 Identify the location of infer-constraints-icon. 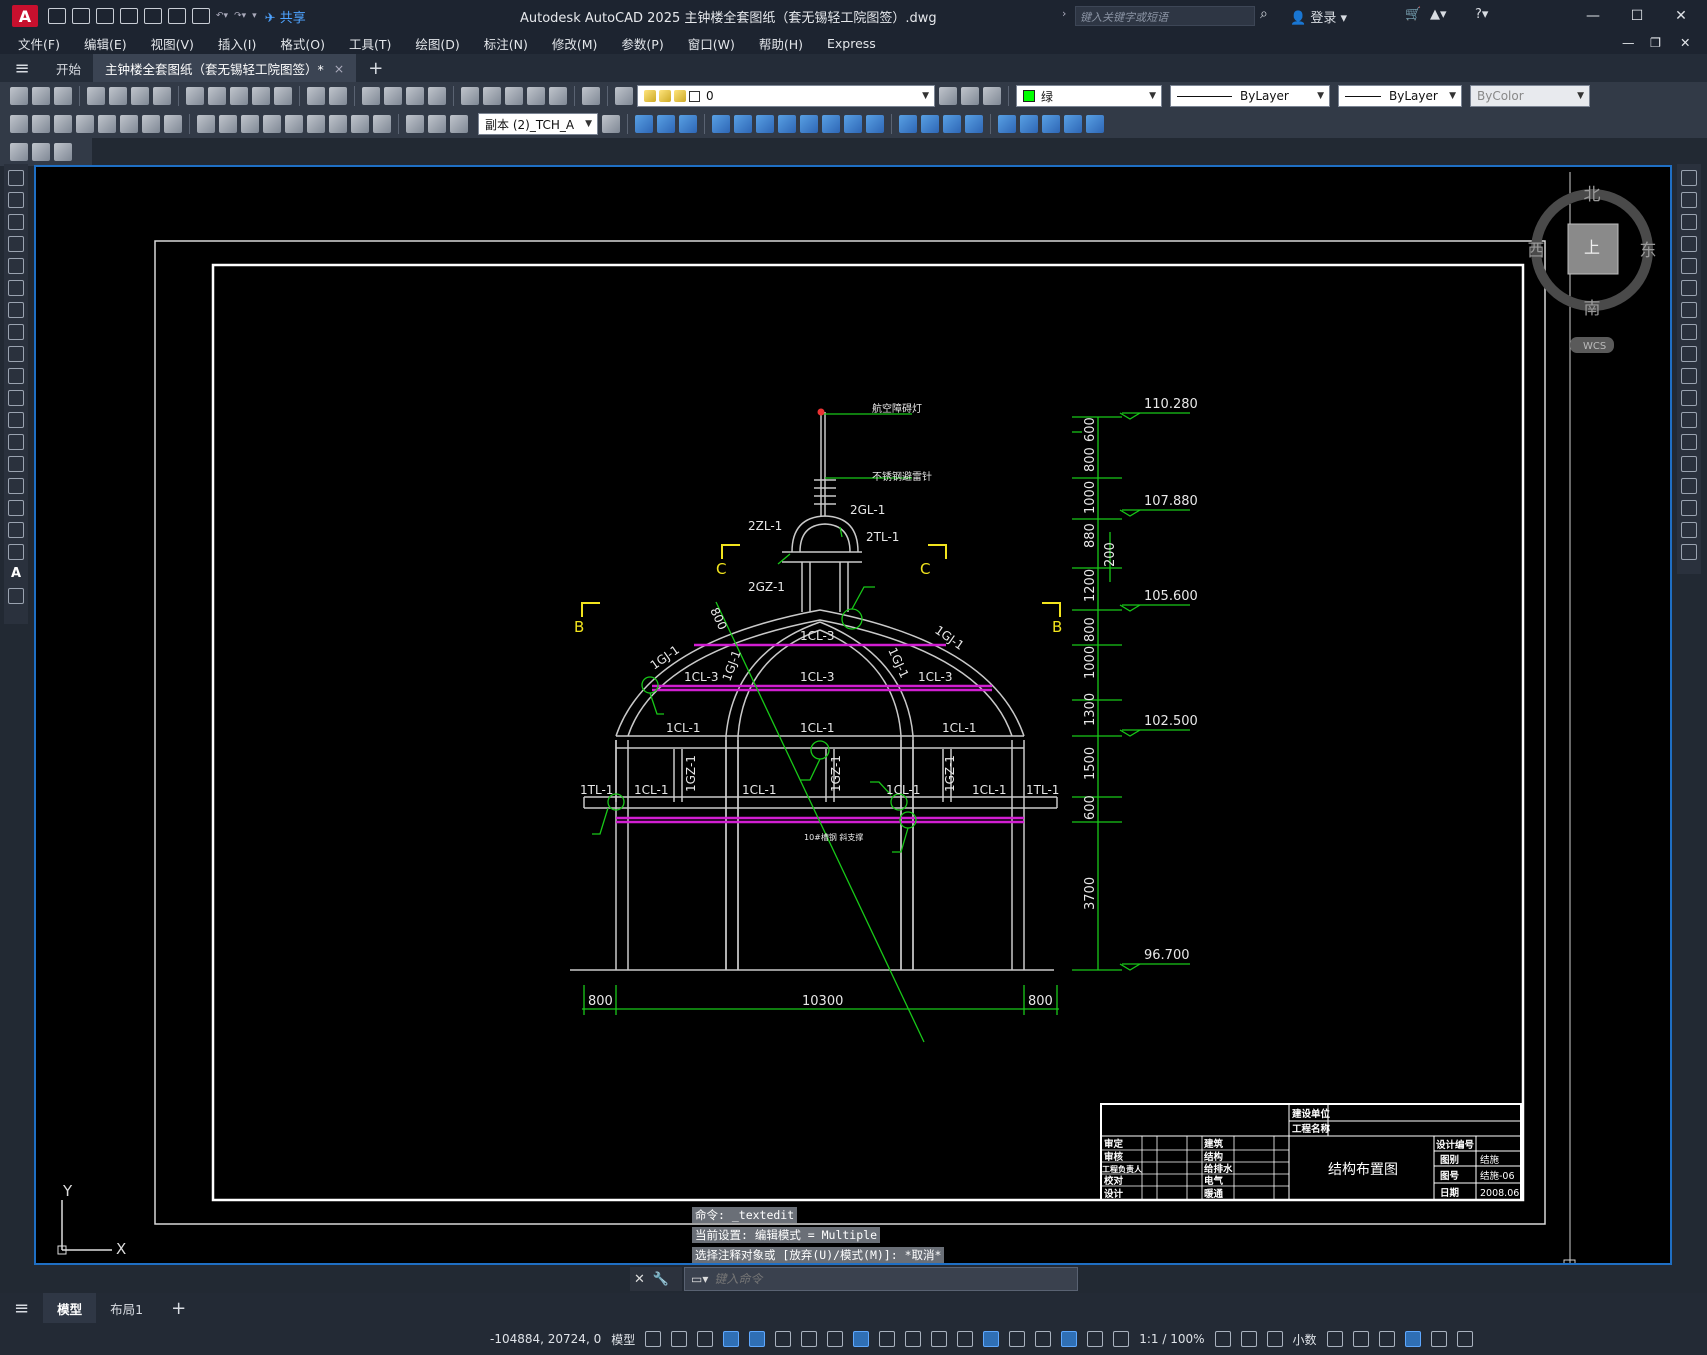
(705, 1339).